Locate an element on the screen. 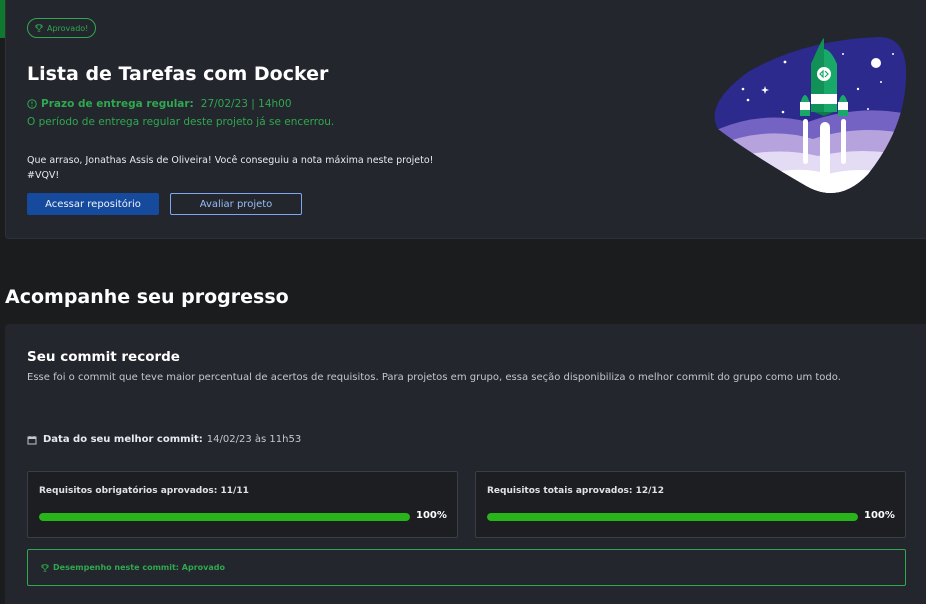  total-progress-bar is located at coordinates (672, 517).